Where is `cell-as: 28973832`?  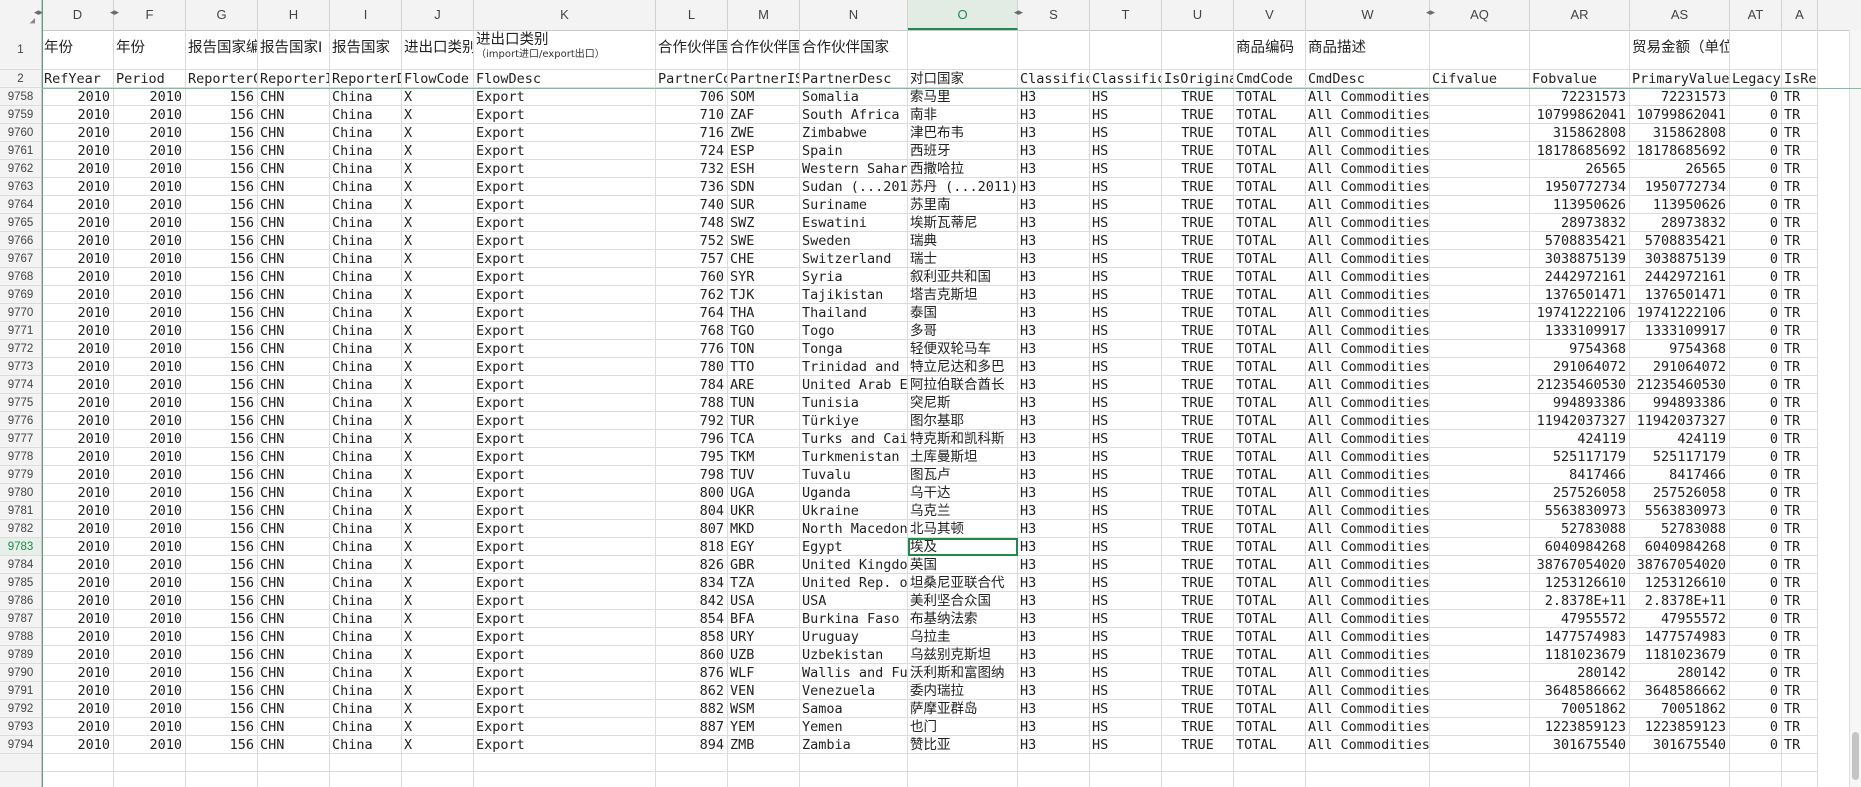
cell-as: 28973832 is located at coordinates (1680, 223).